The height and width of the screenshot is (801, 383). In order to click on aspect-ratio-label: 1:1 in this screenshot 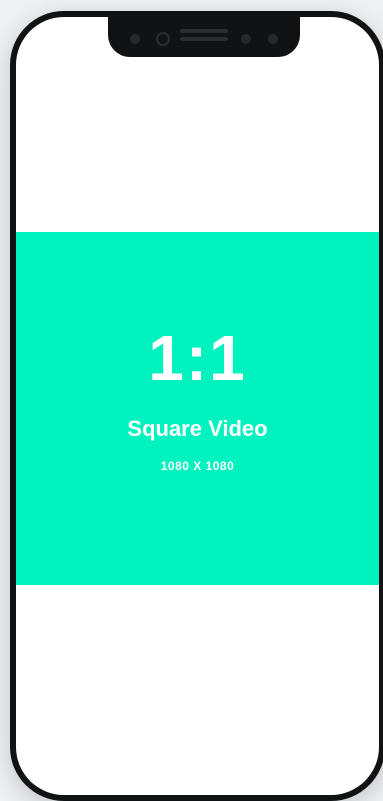, I will do `click(197, 358)`.